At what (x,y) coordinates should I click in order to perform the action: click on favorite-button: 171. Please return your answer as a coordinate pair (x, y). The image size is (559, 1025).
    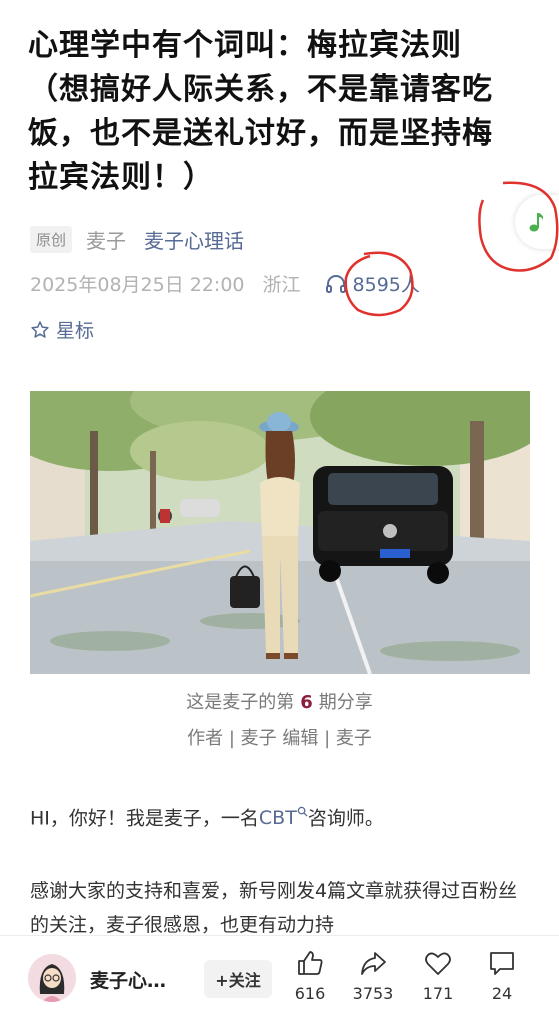
    Looking at the image, I should click on (438, 975).